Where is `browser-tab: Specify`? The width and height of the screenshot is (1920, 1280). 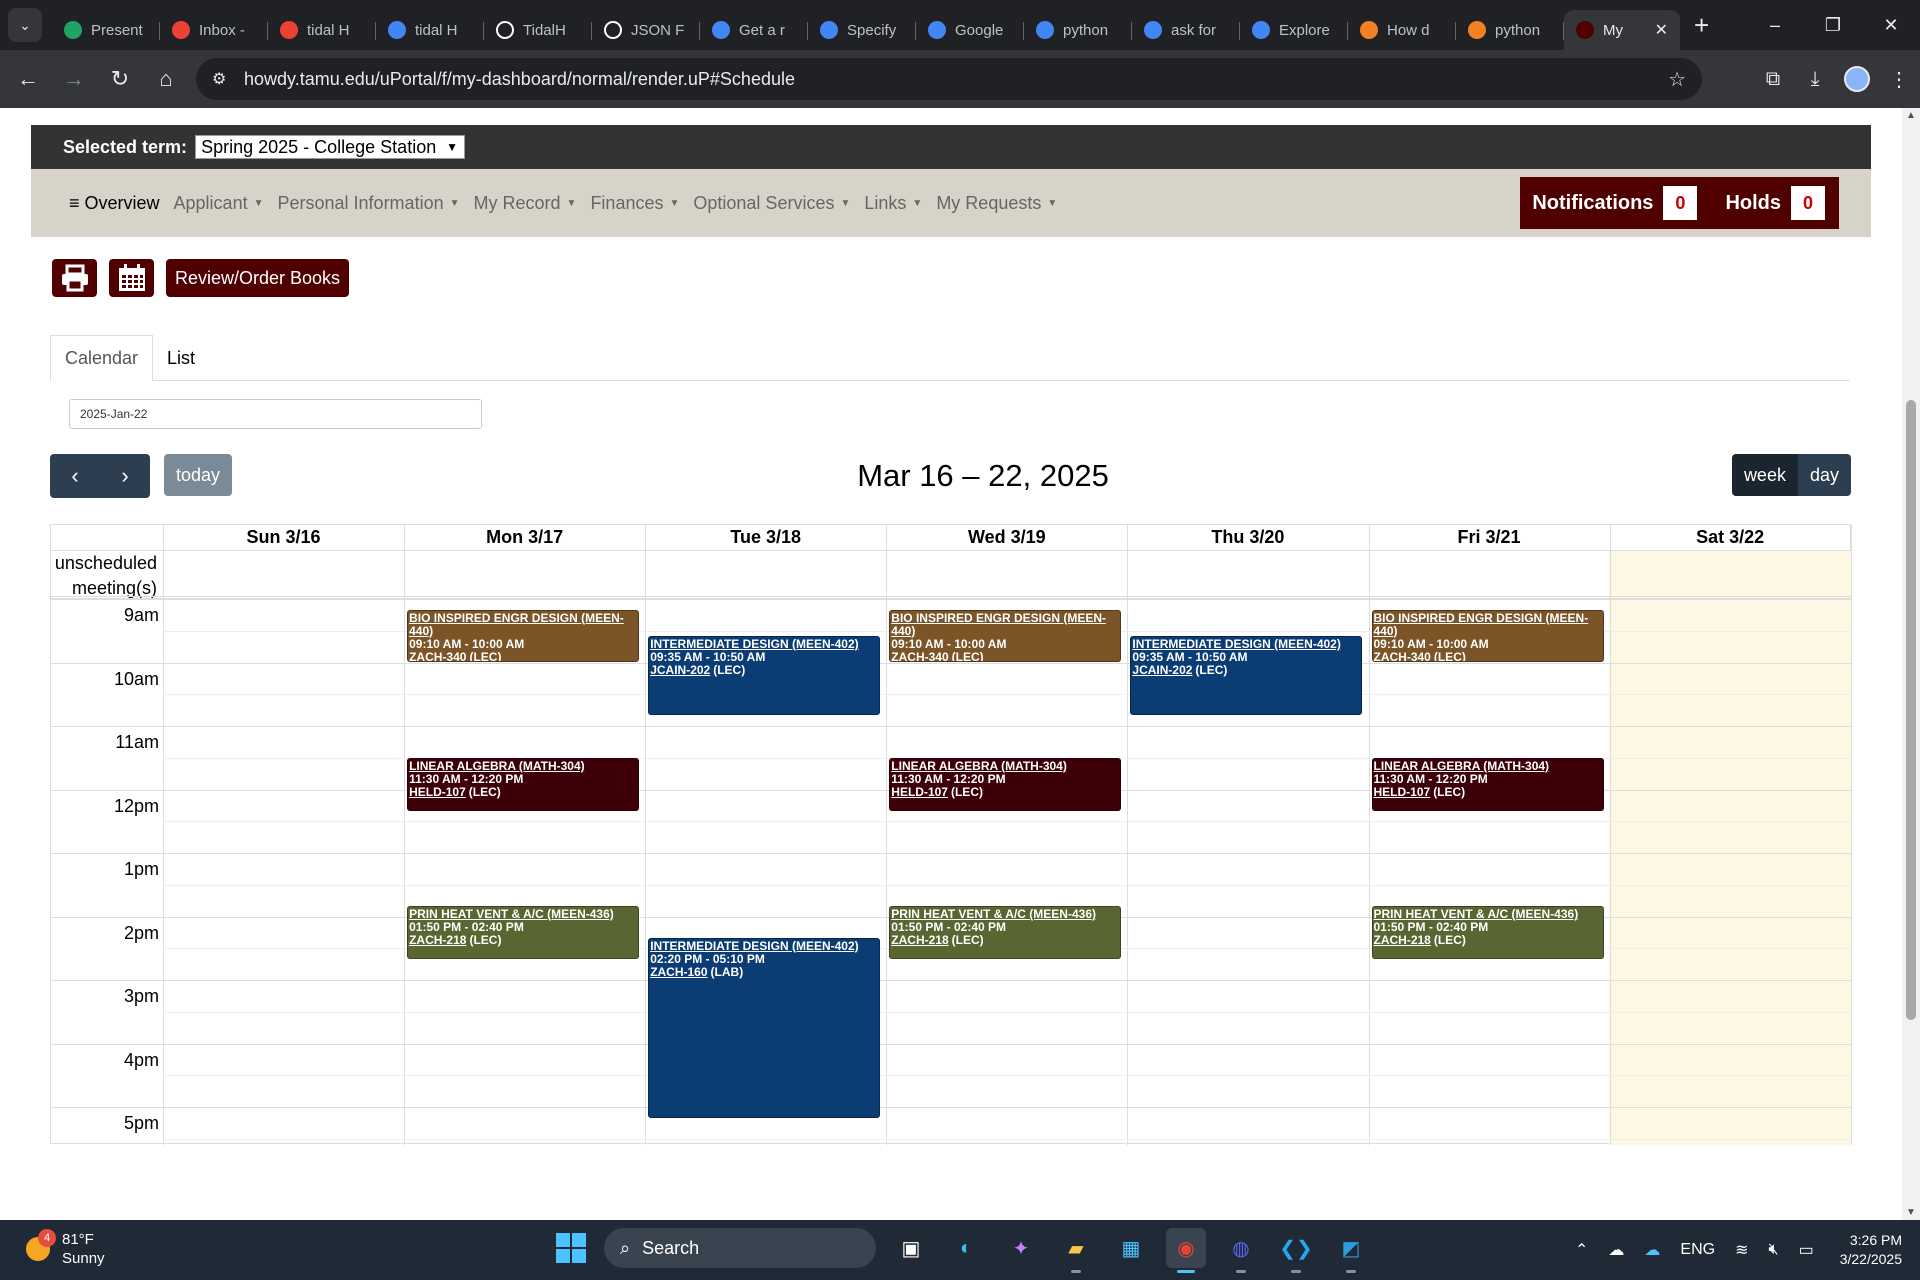 browser-tab: Specify is located at coordinates (862, 30).